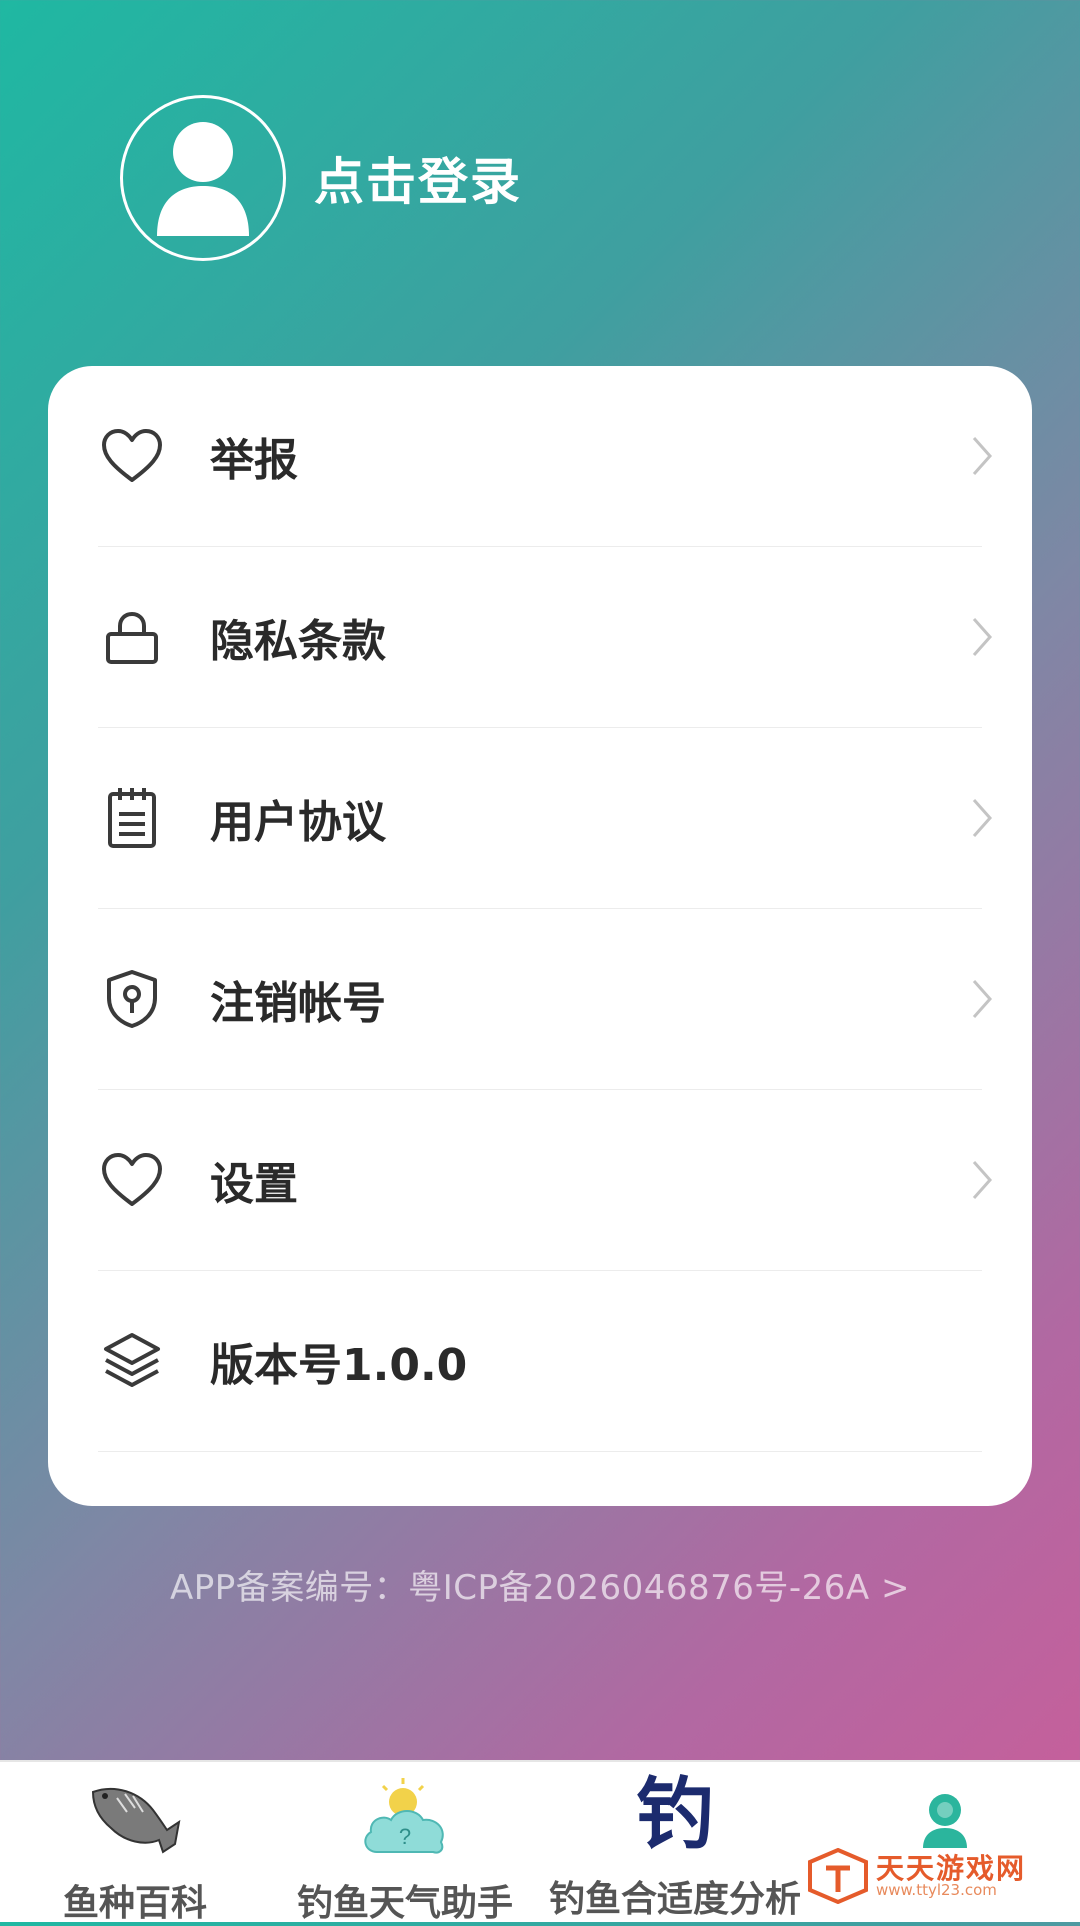 The height and width of the screenshot is (1926, 1080). What do you see at coordinates (405, 1817) in the screenshot?
I see `weather-cloud-icon: ?` at bounding box center [405, 1817].